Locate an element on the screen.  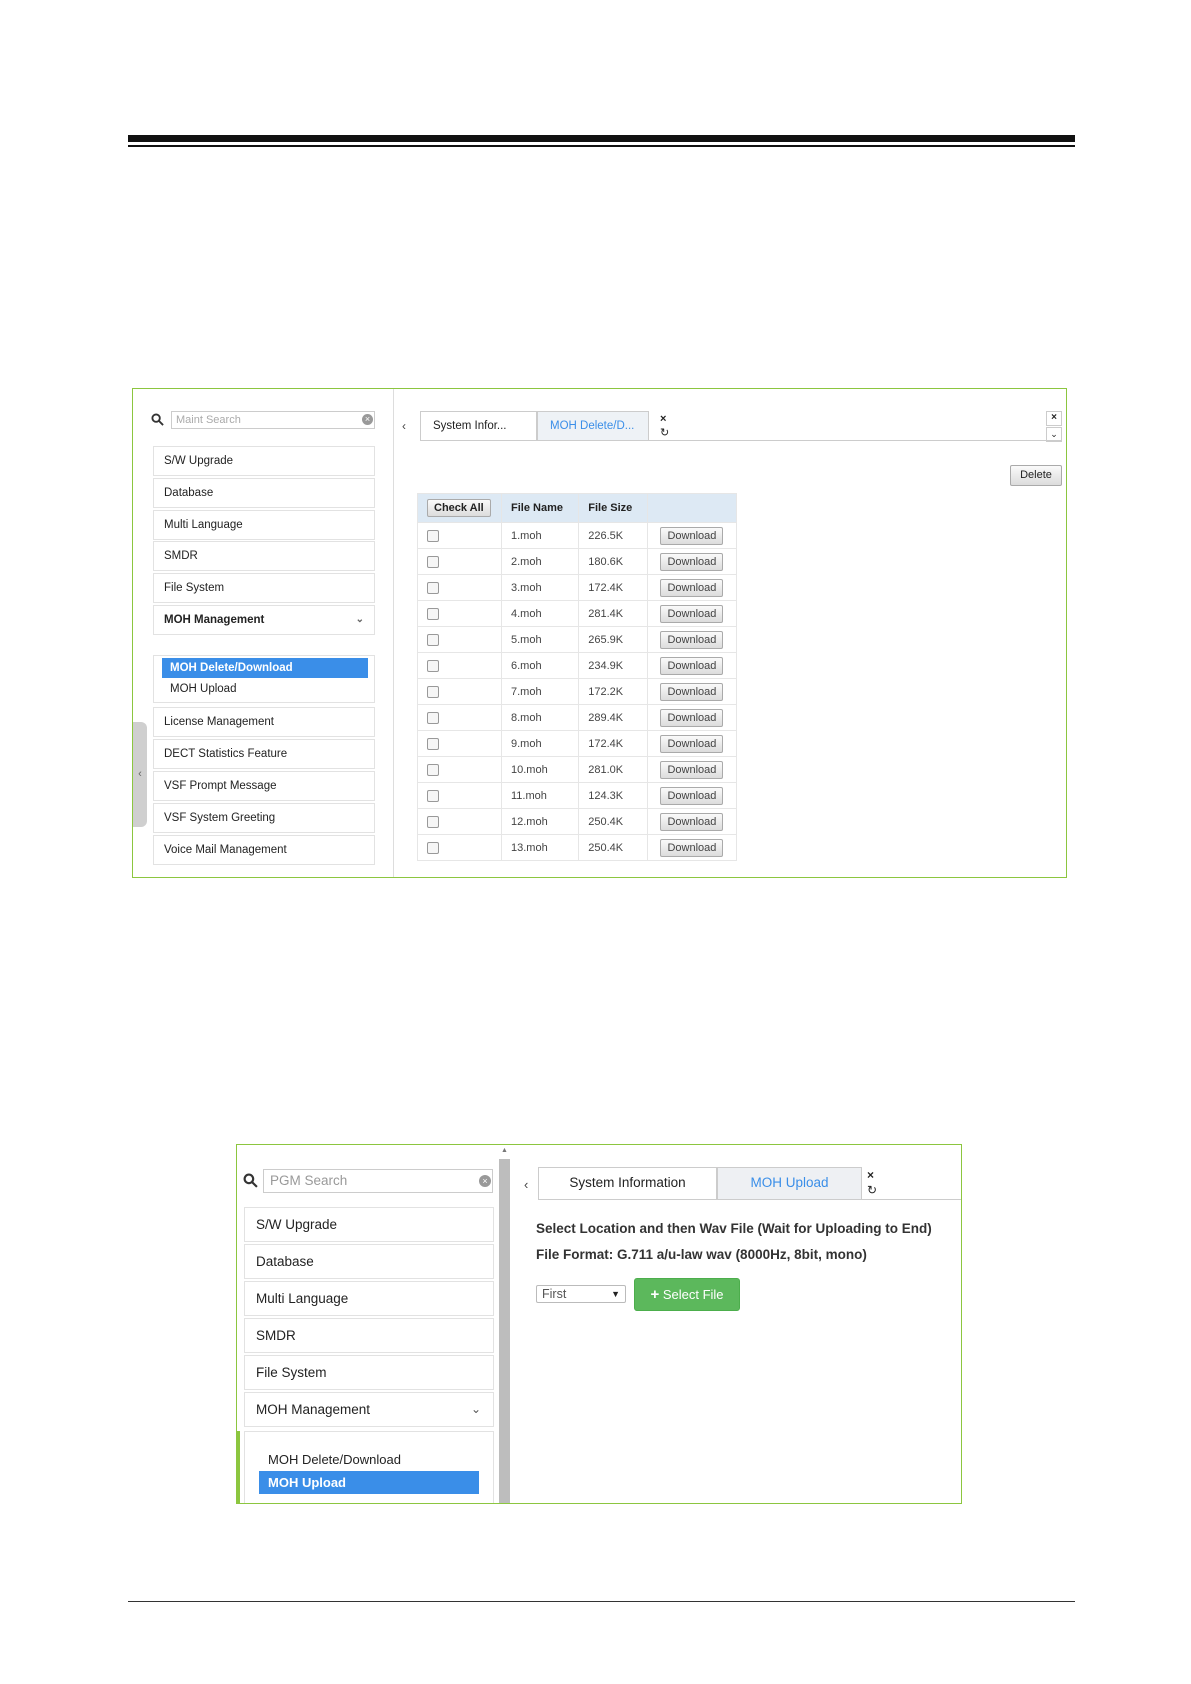
check-all-button: Check All is located at coordinates (459, 508).